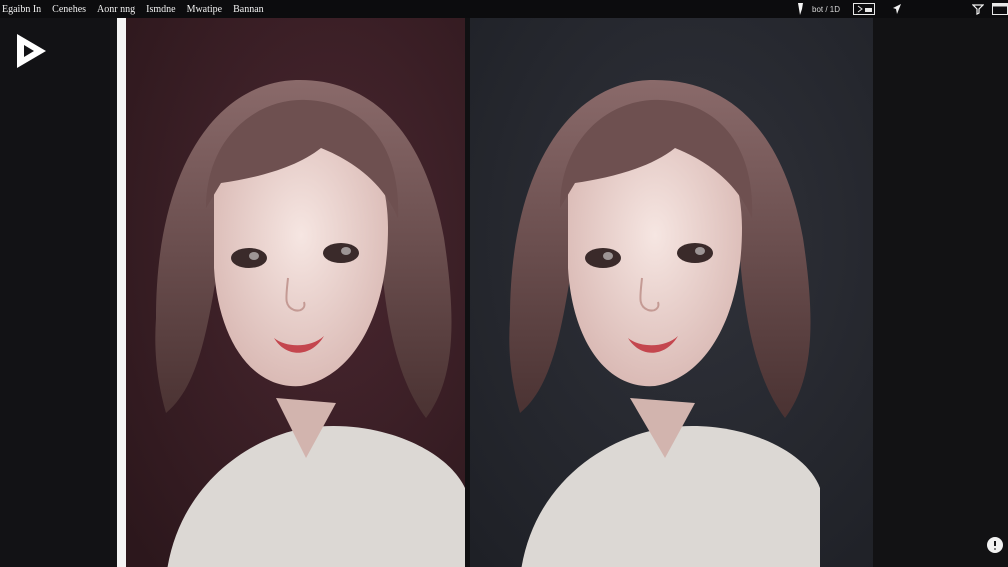 The image size is (1008, 567). What do you see at coordinates (897, 9) in the screenshot?
I see `cursor-arrow-icon` at bounding box center [897, 9].